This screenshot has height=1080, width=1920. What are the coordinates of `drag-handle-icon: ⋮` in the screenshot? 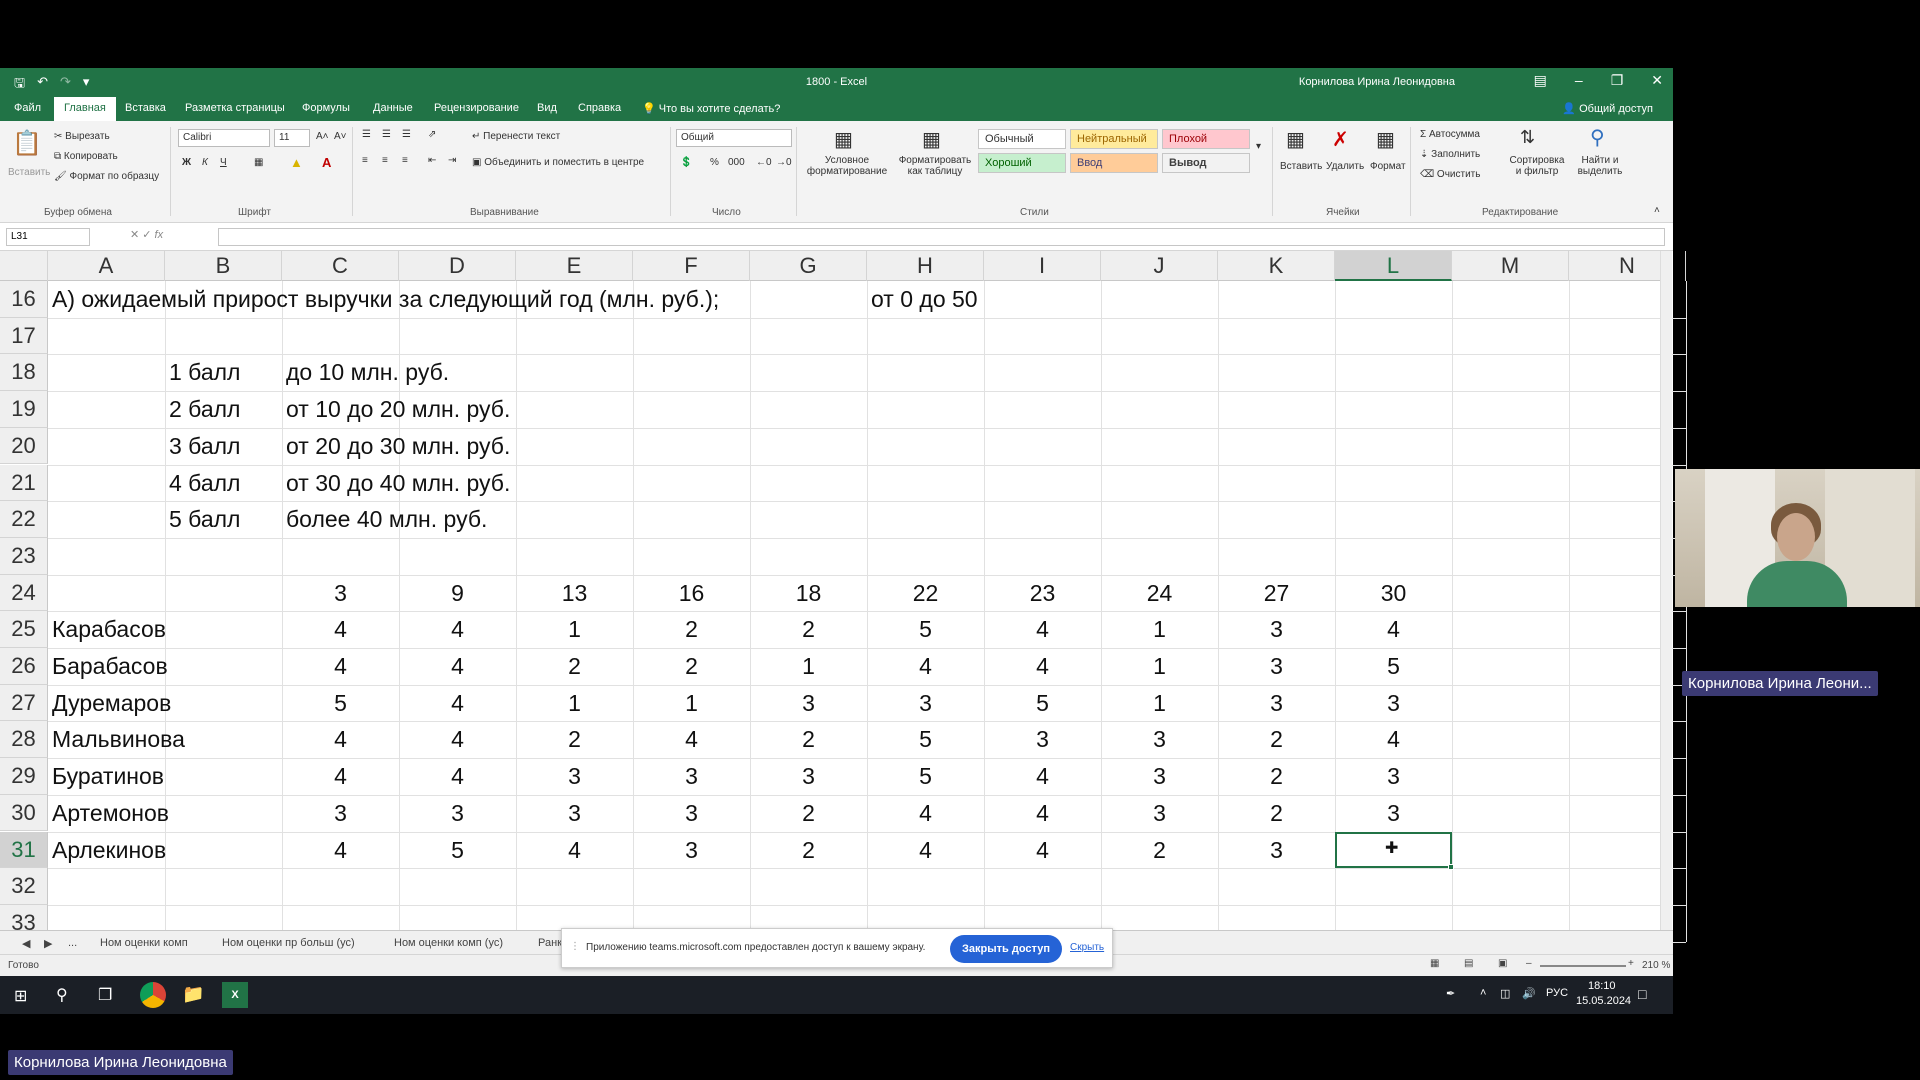 It's located at (575, 946).